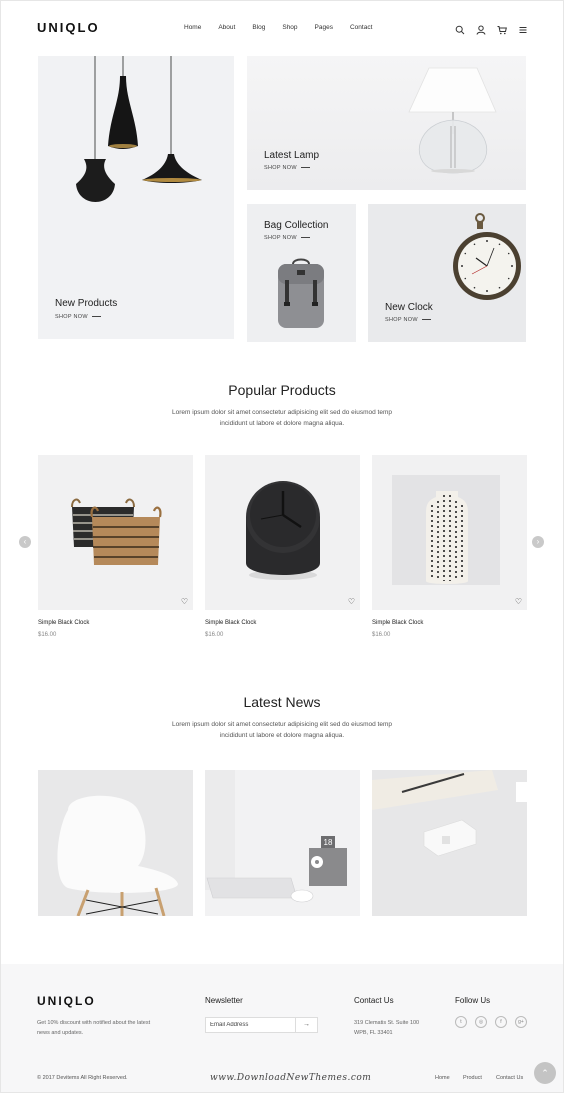 This screenshot has height=1093, width=564. Describe the element at coordinates (472, 1078) in the screenshot. I see `footer-link-product: Product` at that location.